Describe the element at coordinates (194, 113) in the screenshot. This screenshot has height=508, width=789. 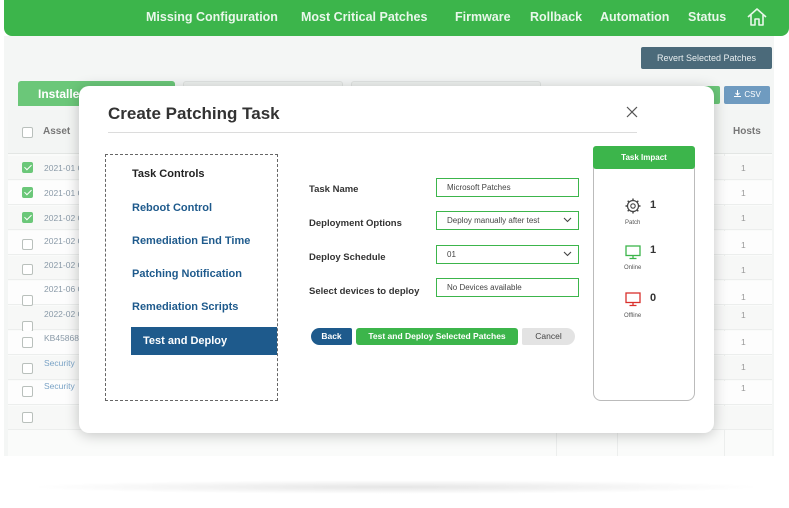
I see `modal-title: Create Patching Task` at that location.